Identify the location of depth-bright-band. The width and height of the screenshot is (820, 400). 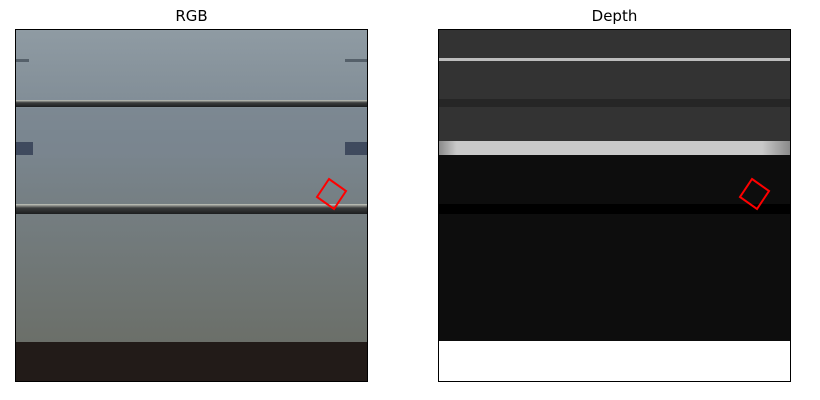
(614, 148).